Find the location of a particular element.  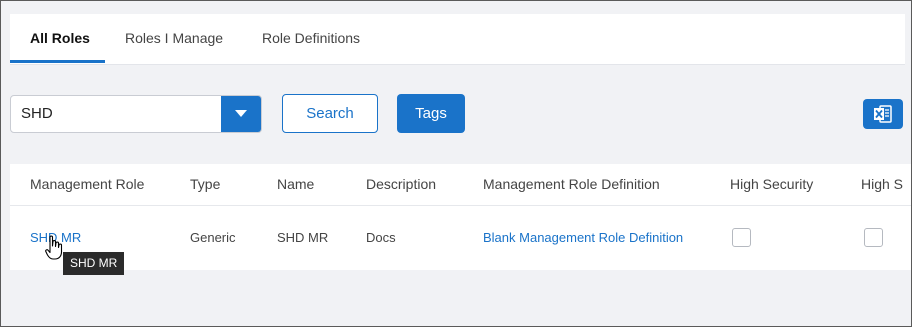

role-definition-link: Blank Management Role Definition is located at coordinates (583, 238).